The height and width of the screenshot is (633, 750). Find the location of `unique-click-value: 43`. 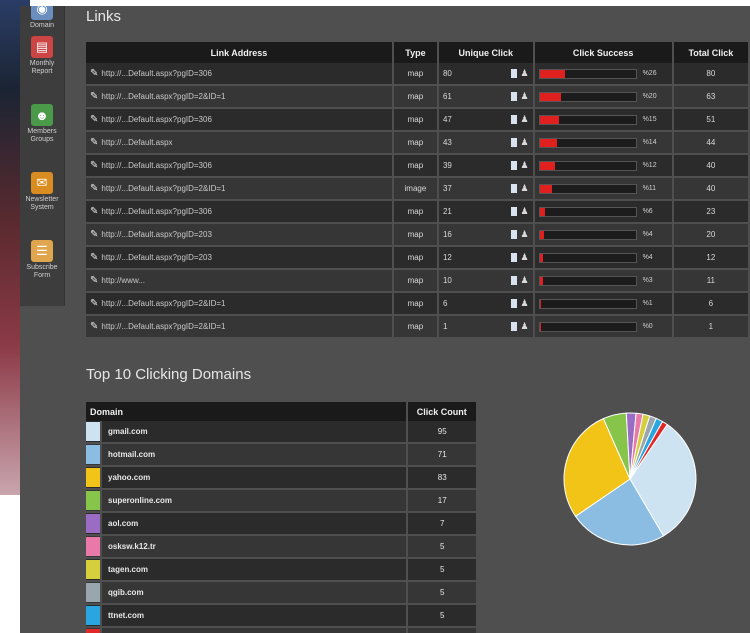

unique-click-value: 43 is located at coordinates (447, 142).